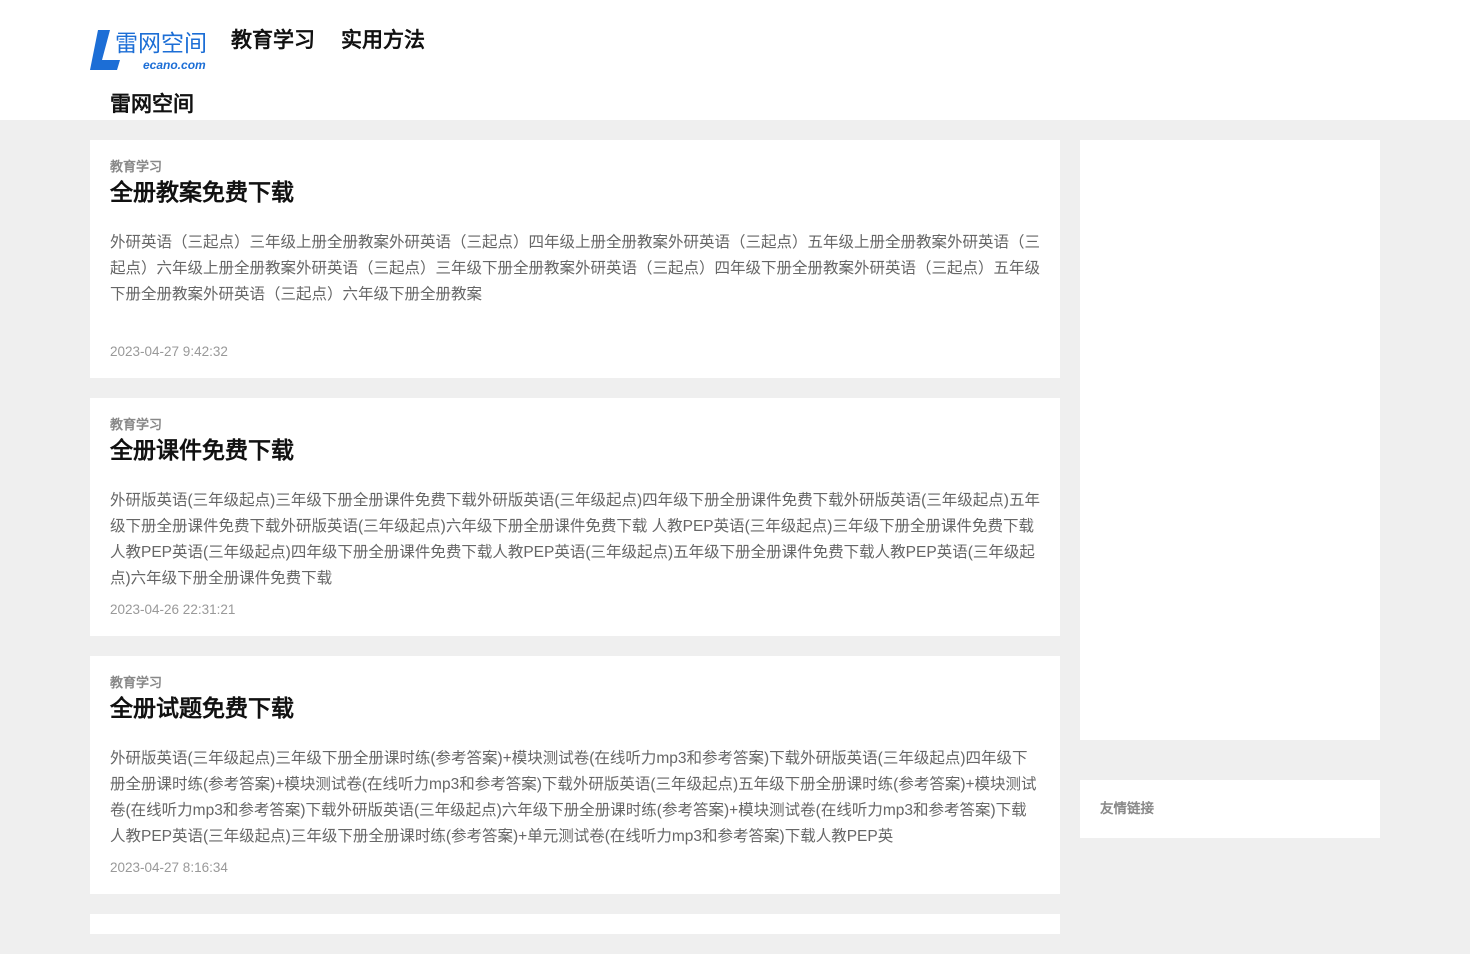 The image size is (1470, 954). I want to click on post-title: 全册试题免费下载, so click(575, 709).